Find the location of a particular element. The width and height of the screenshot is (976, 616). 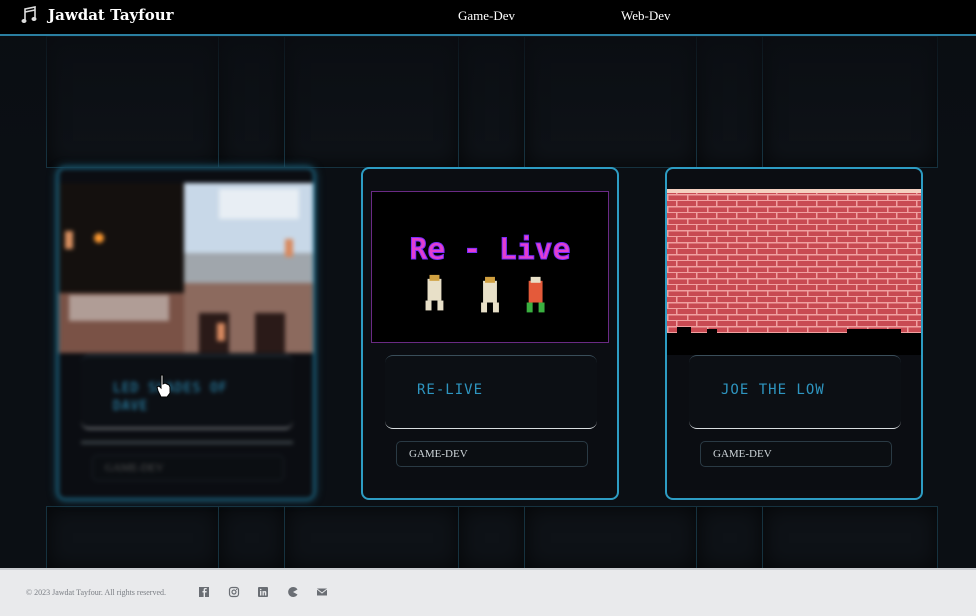

project-thumbnail: Re - Live is located at coordinates (490, 267).